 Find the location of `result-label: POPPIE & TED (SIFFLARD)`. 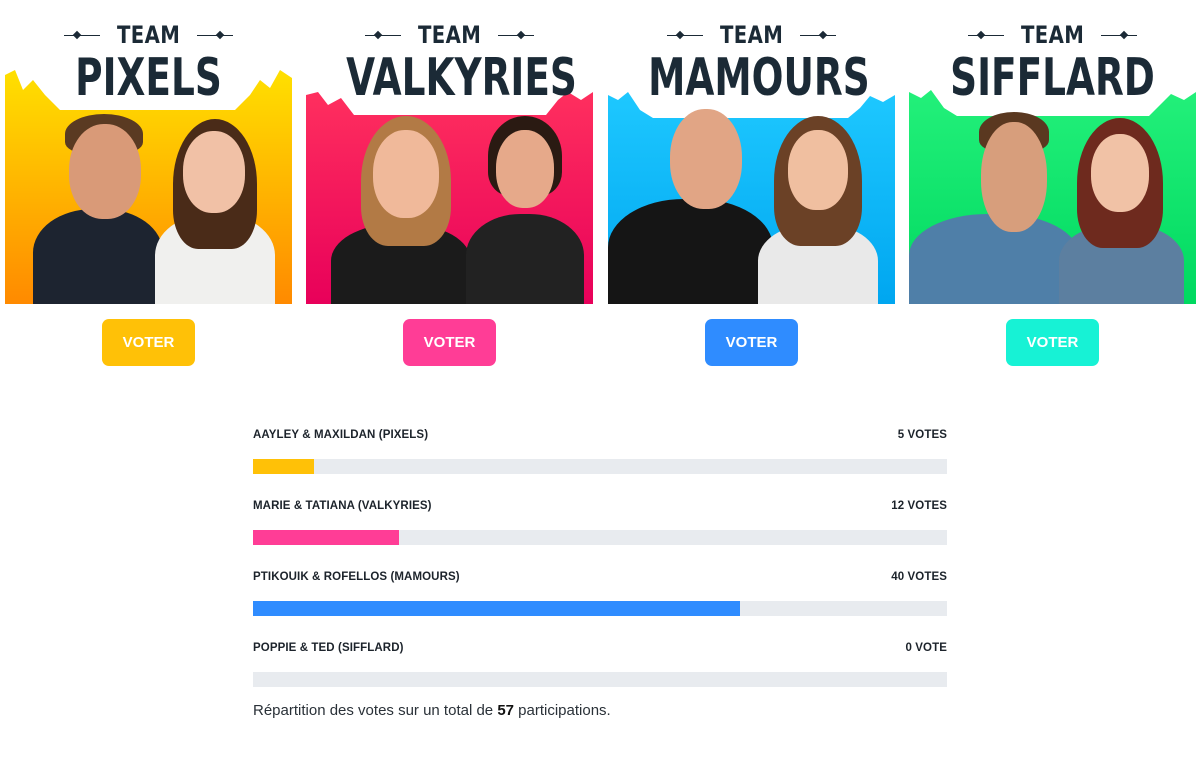

result-label: POPPIE & TED (SIFFLARD) is located at coordinates (328, 648).